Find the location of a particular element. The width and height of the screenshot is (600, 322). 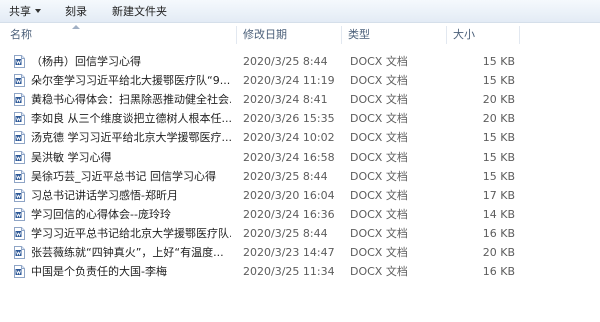

new-folder-button: 新建文件夹 is located at coordinates (139, 12).